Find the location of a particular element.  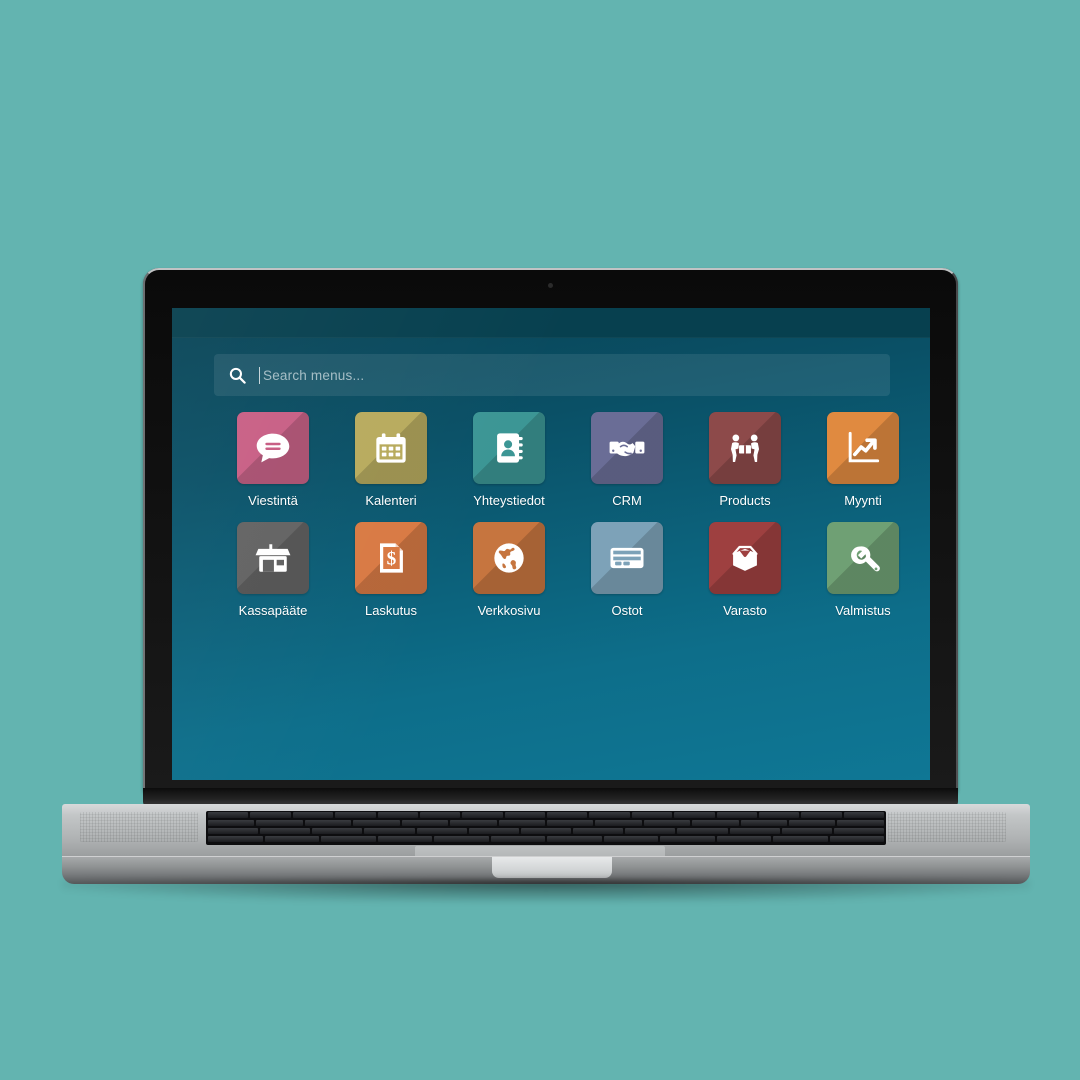

app-tile-verkkosivu: Verkkosivu is located at coordinates (509, 577).